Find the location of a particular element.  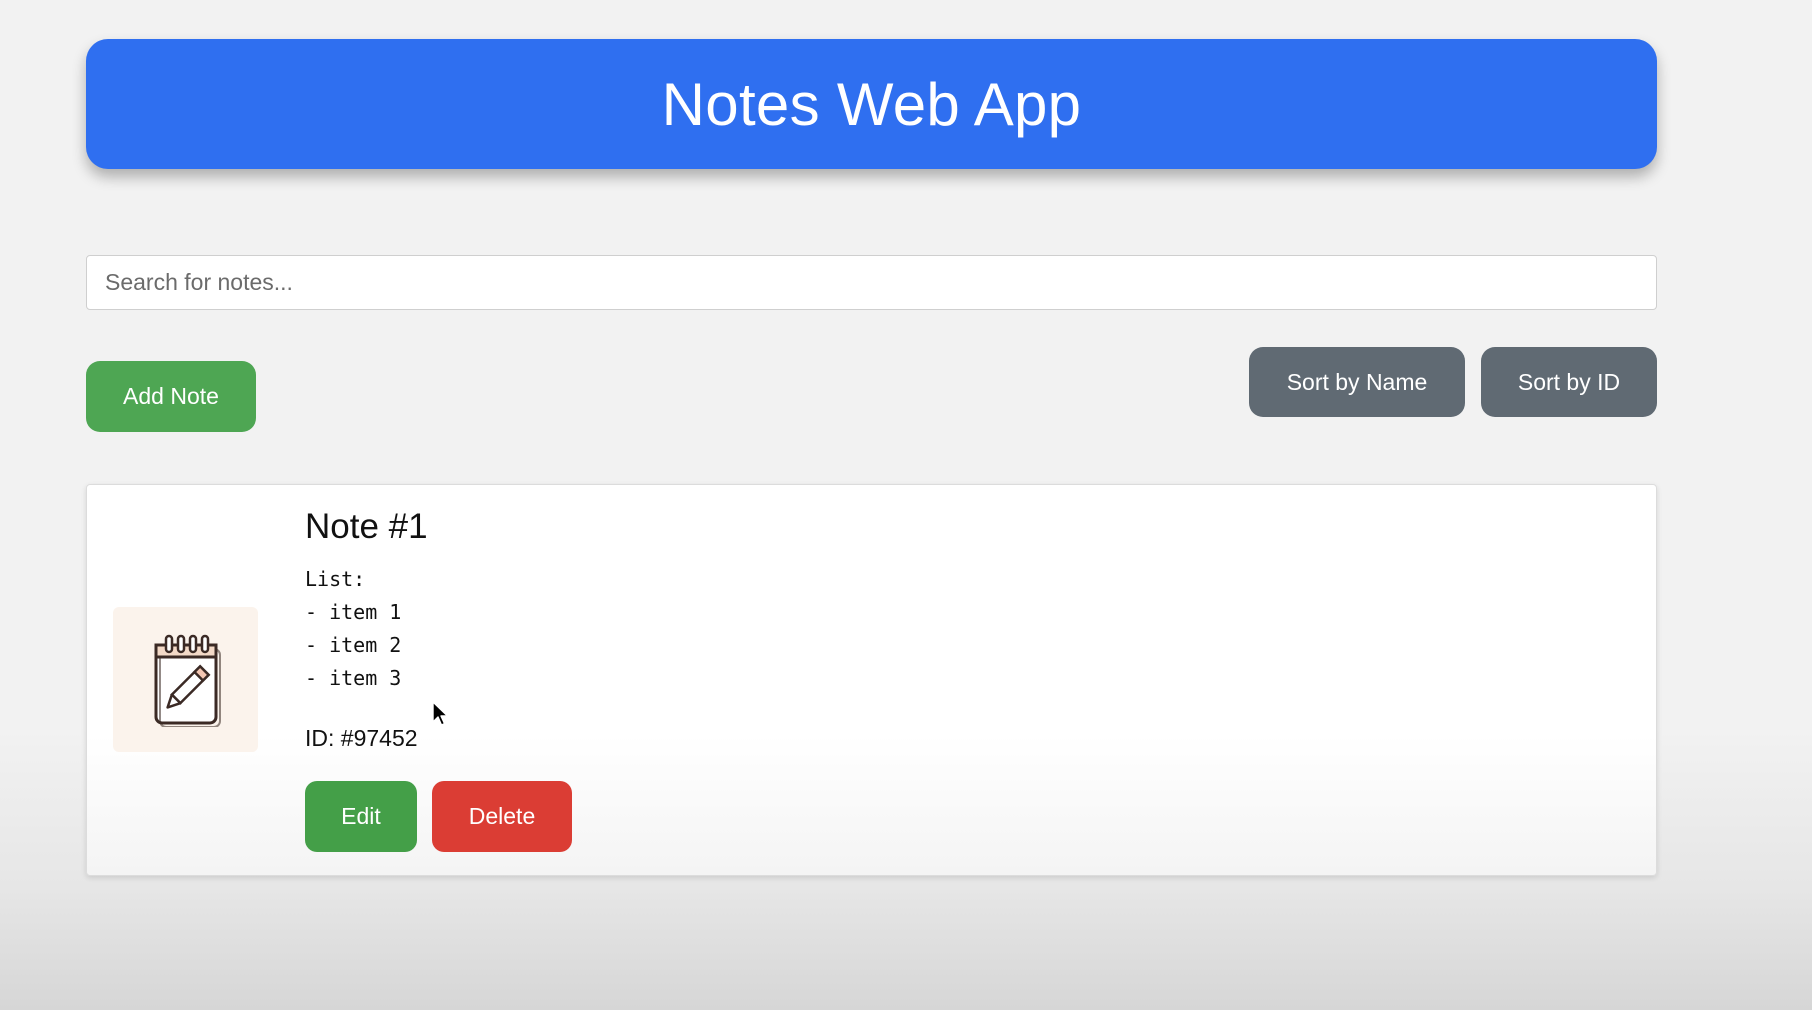

app-title: Notes Web App is located at coordinates (871, 104).